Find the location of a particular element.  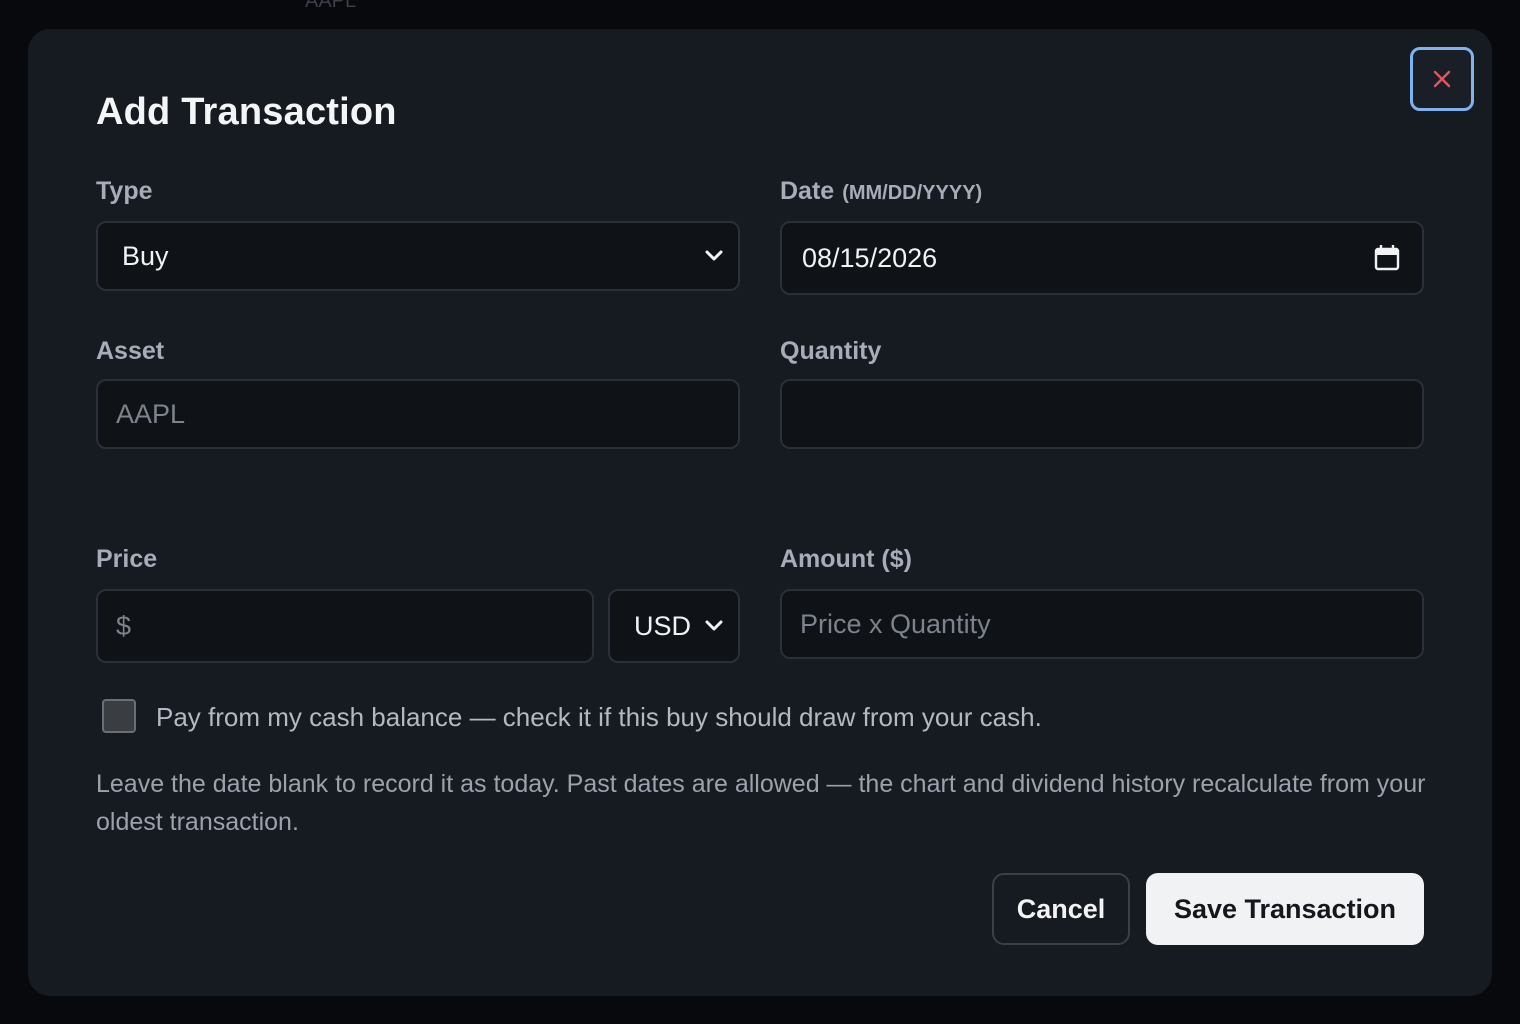

amount-input: Price x Quantity is located at coordinates (1102, 624).